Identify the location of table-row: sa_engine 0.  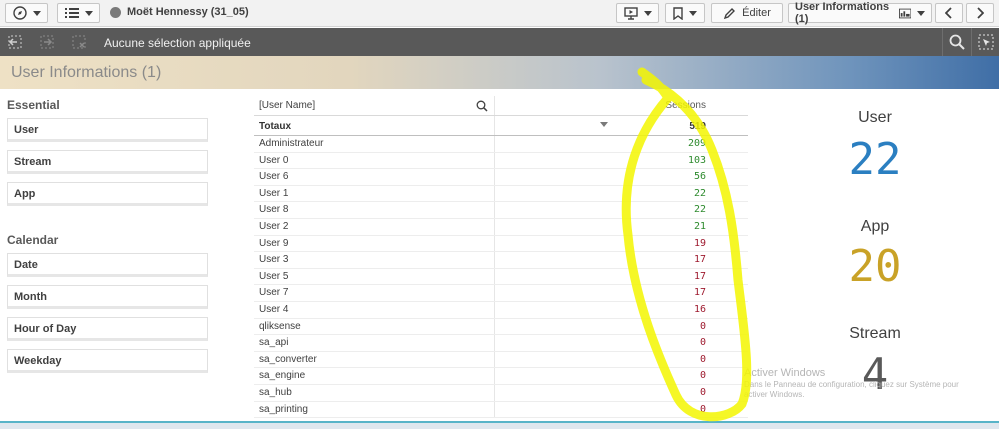
(501, 376).